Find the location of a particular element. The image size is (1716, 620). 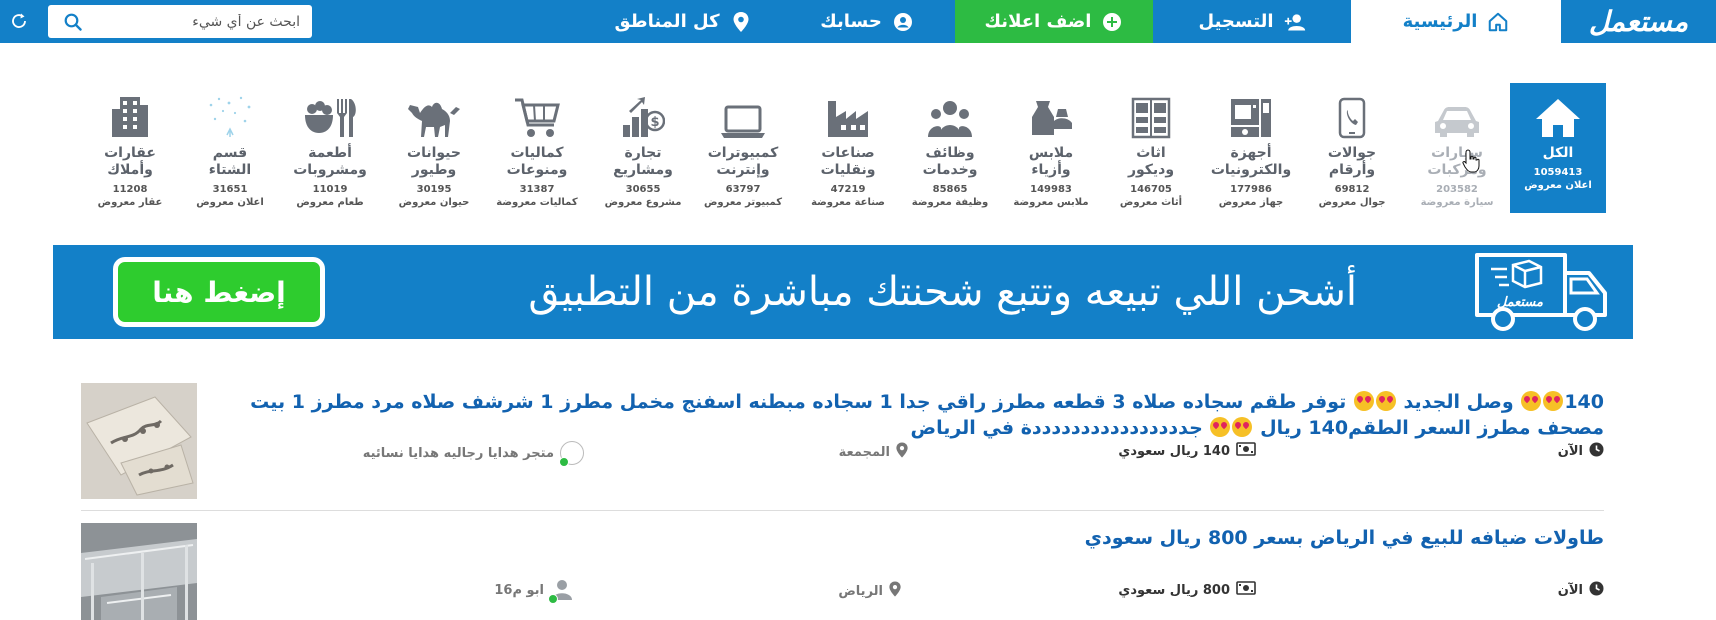

category-food: أطعمة ومشروبات 11019 طعام معروض is located at coordinates (330, 148).